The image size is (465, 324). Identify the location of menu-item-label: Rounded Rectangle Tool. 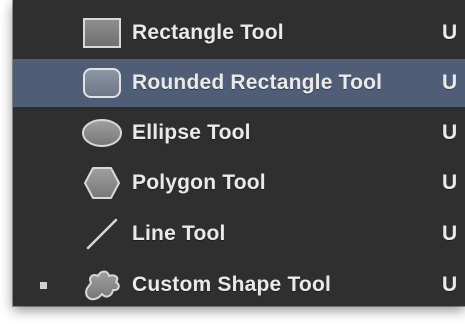
(257, 82).